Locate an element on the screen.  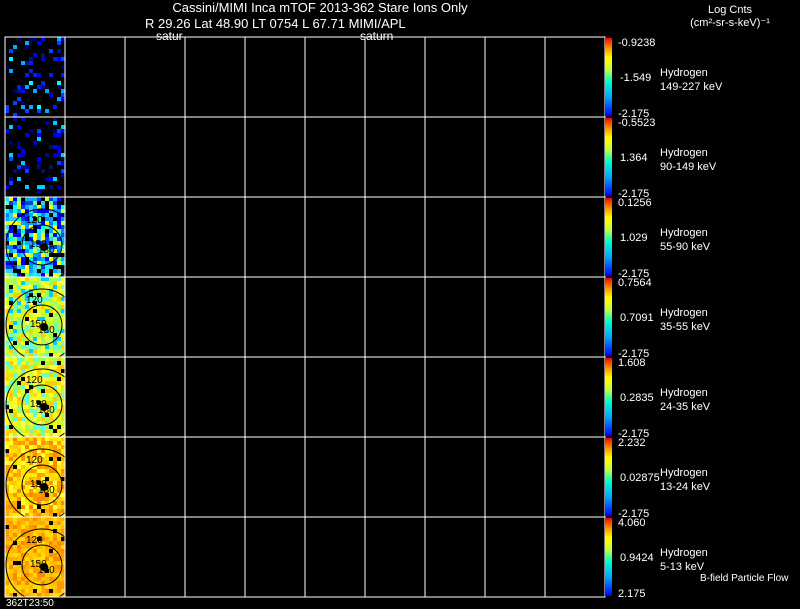
species-label: Hydrogen is located at coordinates (684, 473).